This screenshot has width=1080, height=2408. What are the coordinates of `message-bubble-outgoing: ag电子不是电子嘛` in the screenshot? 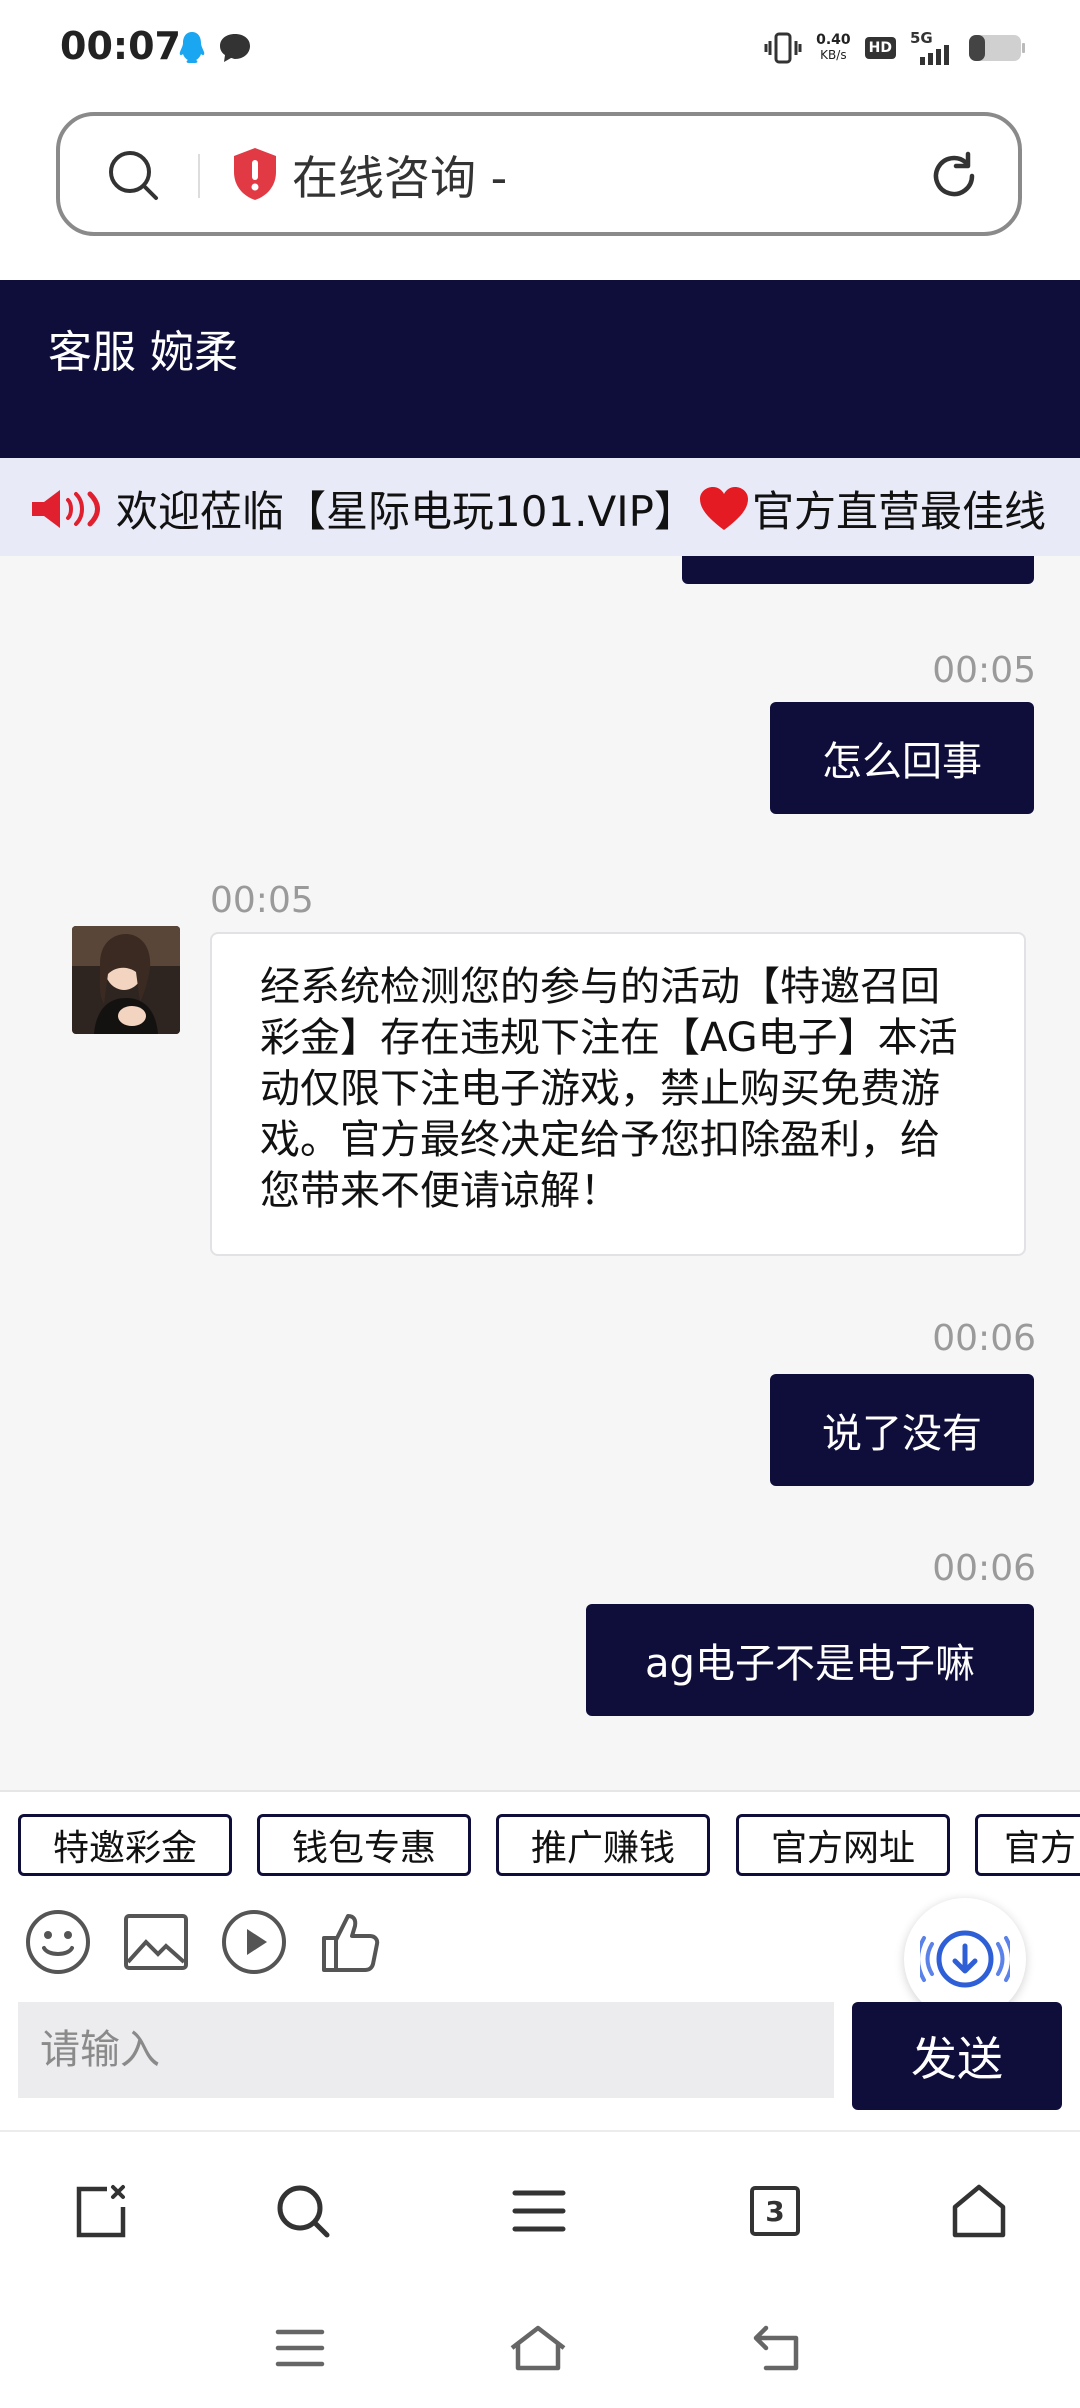 It's located at (810, 1660).